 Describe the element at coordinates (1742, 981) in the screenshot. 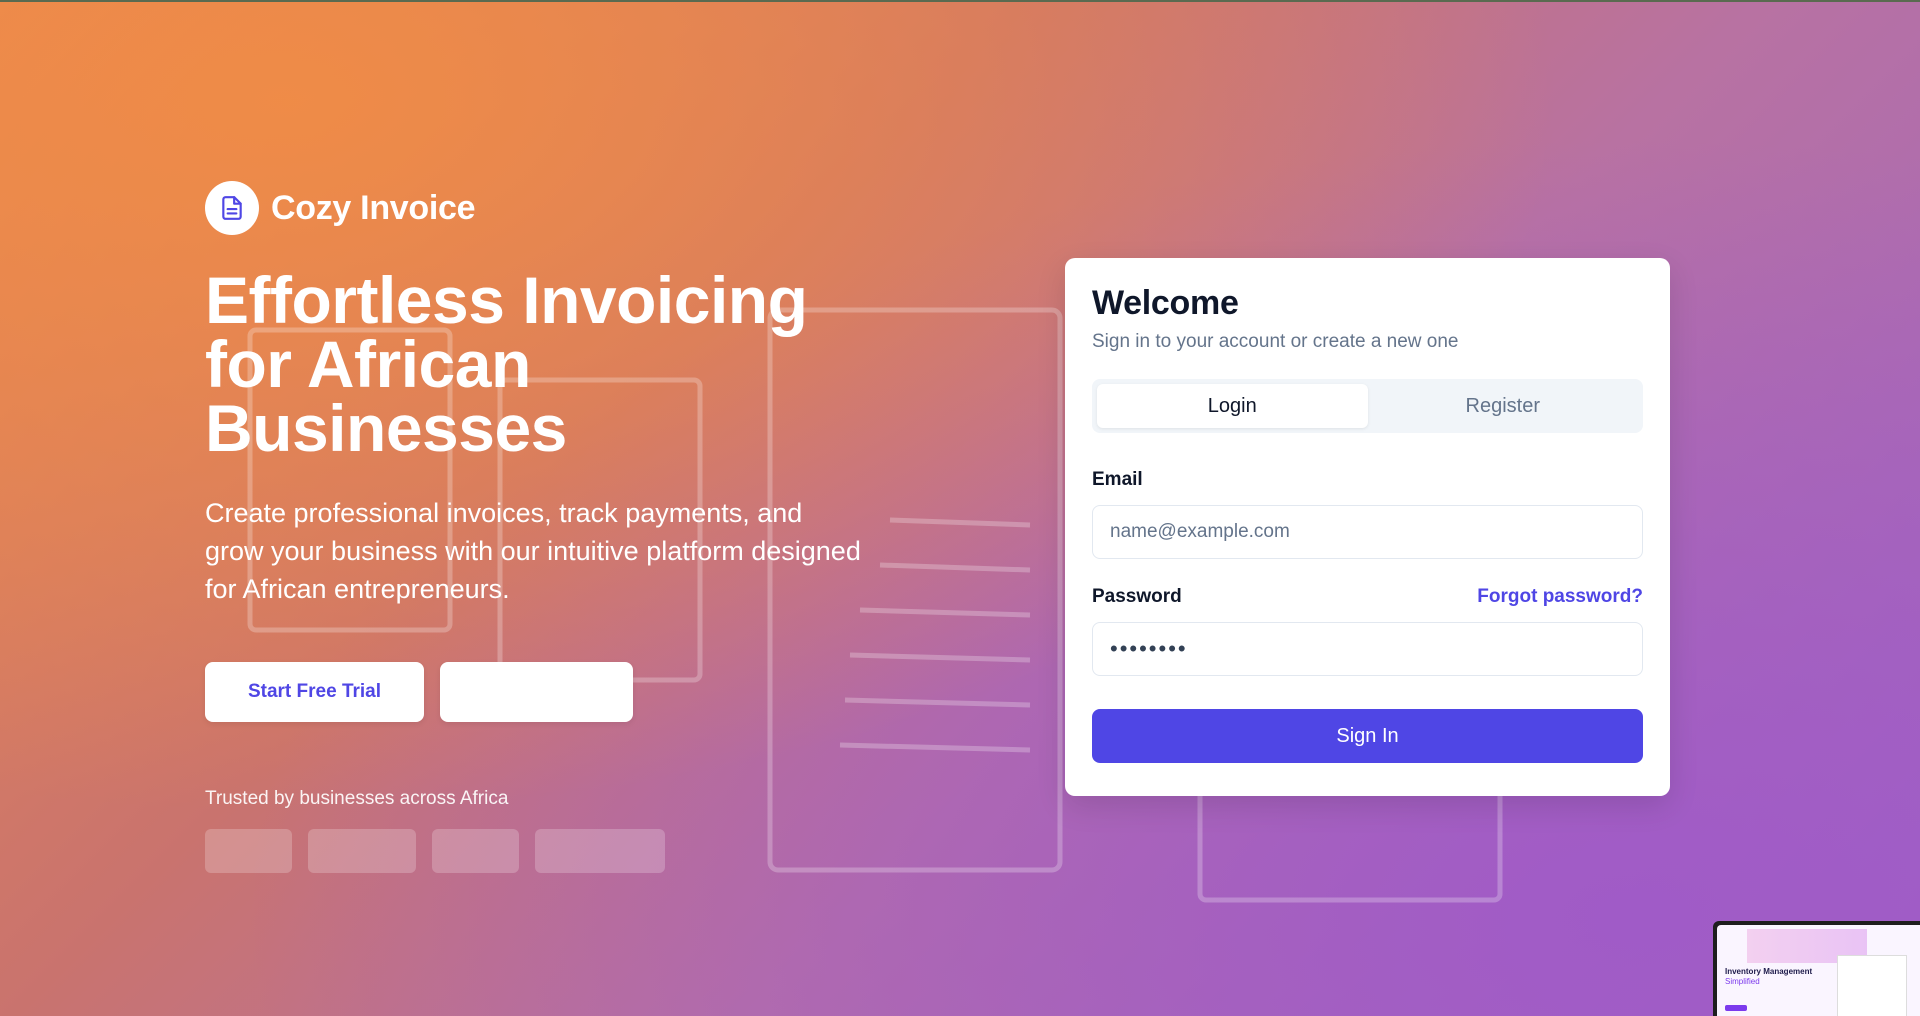

I see `thumbnail-subtitle: Simplified` at that location.